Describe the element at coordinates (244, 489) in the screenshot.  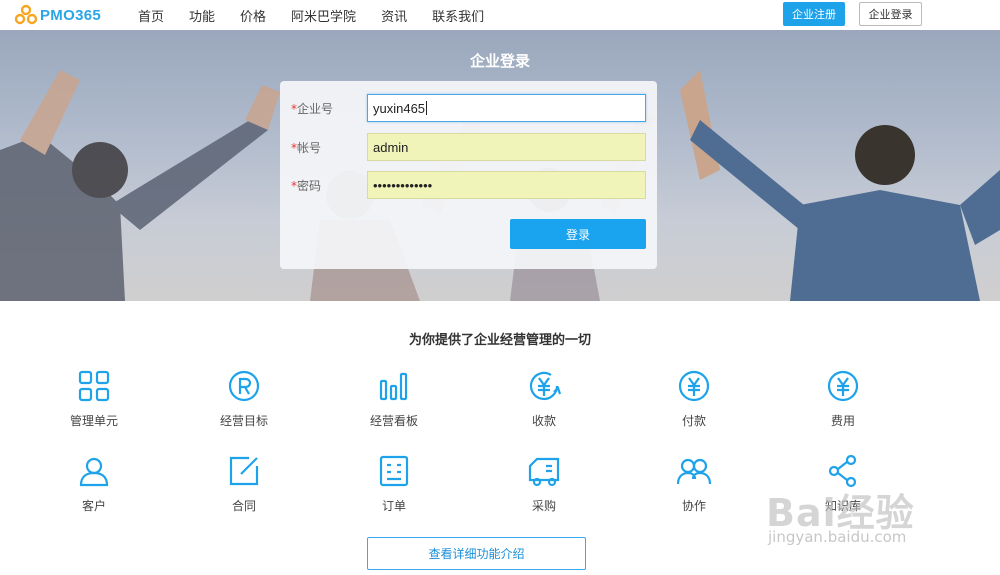
I see `feature-contract: 合同` at that location.